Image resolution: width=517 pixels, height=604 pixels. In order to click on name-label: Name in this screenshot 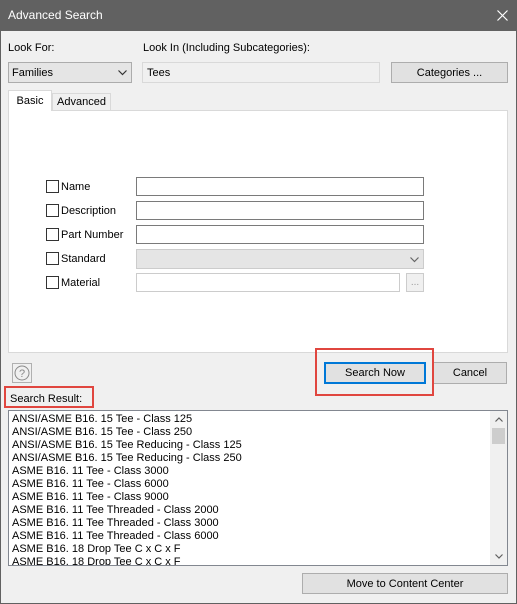, I will do `click(76, 187)`.